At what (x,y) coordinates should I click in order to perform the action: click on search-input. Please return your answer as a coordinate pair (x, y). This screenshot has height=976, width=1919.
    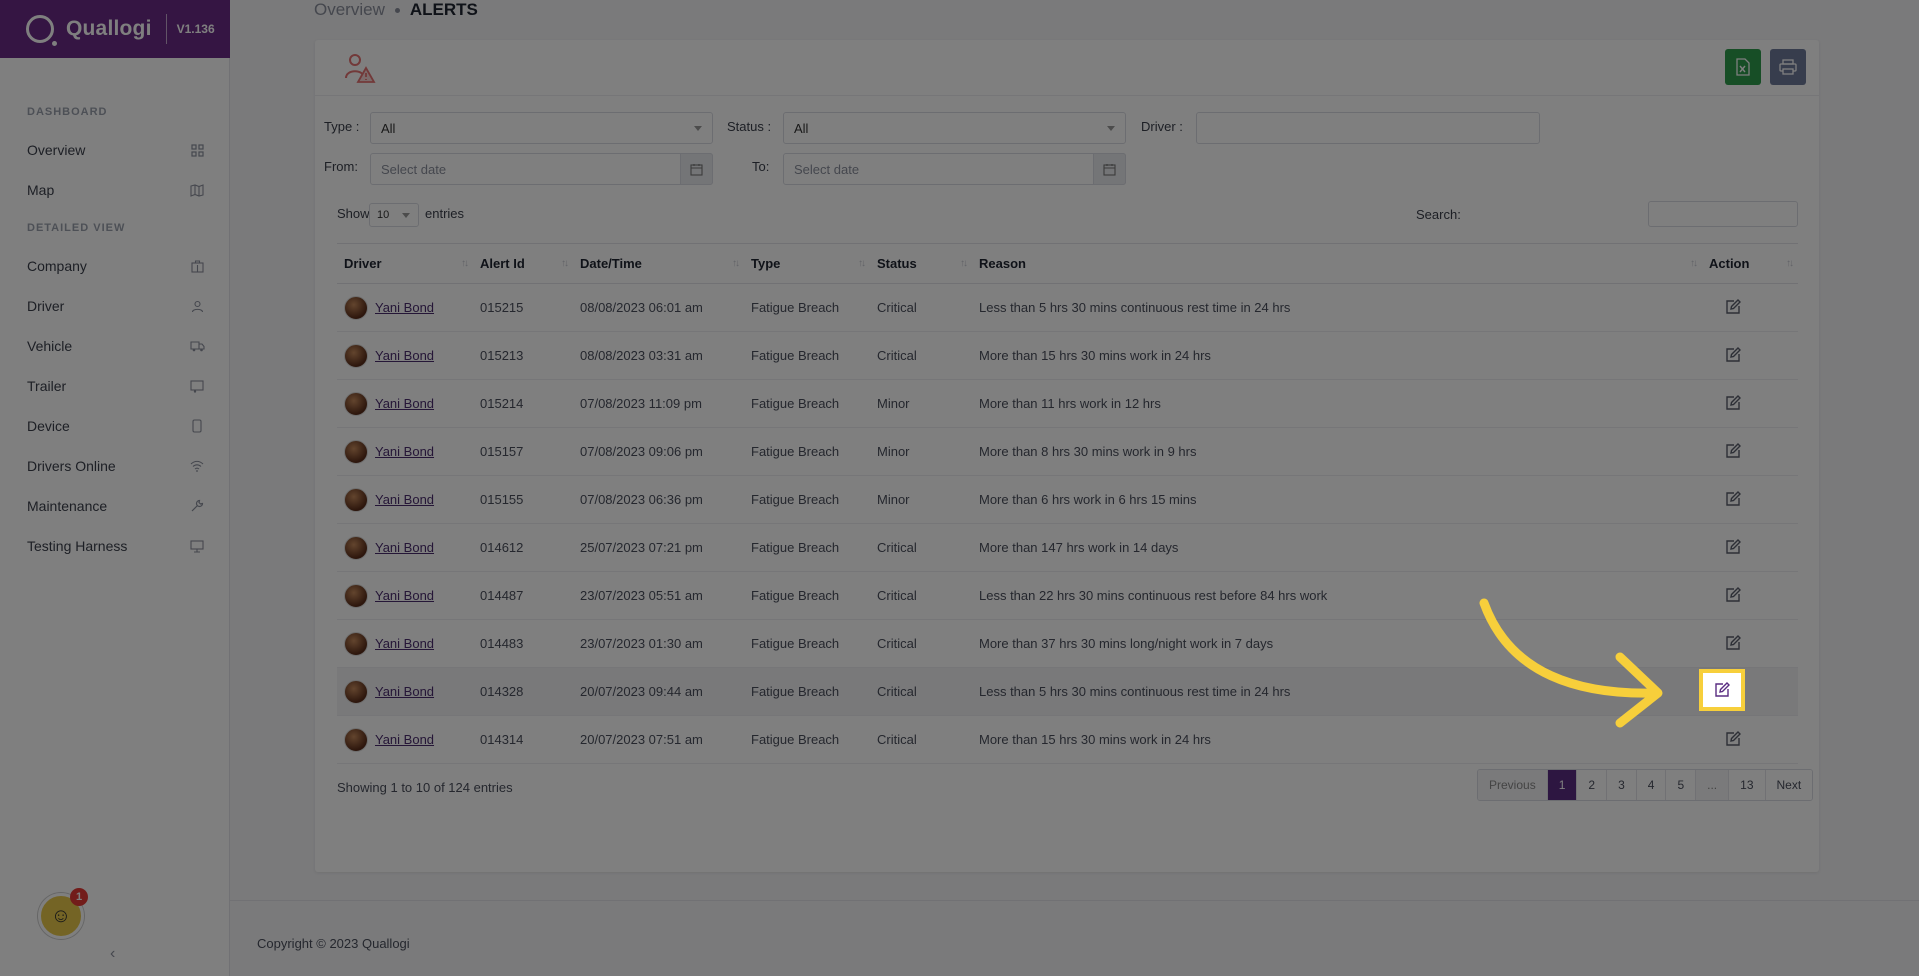
    Looking at the image, I should click on (1723, 214).